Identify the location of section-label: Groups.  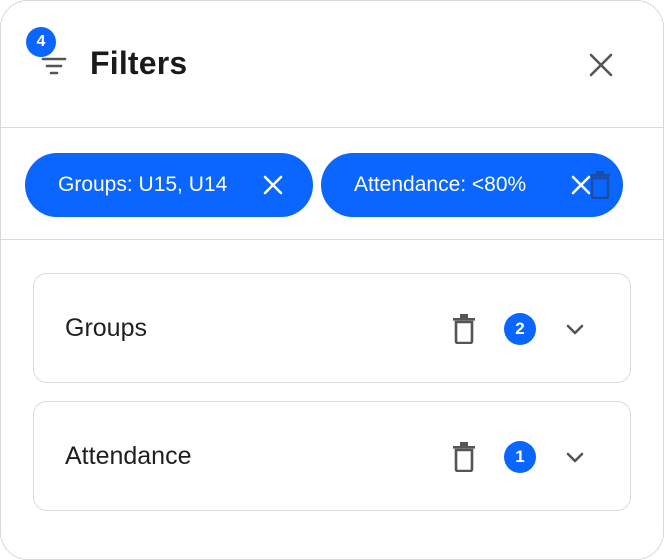
(106, 328).